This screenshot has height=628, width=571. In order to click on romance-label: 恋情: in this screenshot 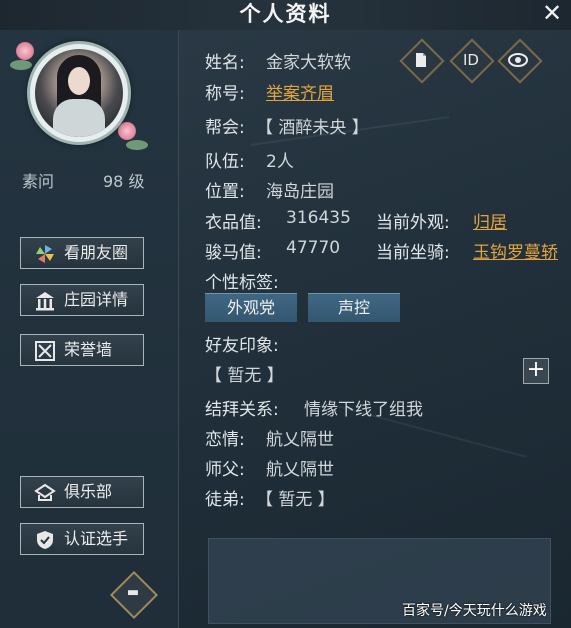, I will do `click(225, 440)`.